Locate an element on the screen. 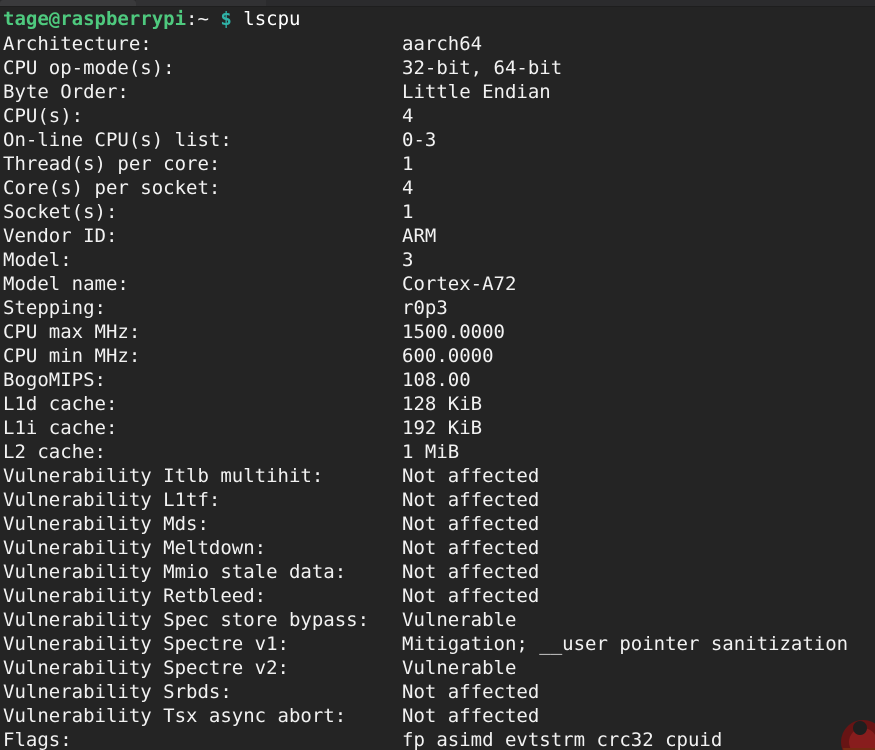 This screenshot has height=750, width=875. lscpu-row: Model name: Cortex-A72 is located at coordinates (437, 284).